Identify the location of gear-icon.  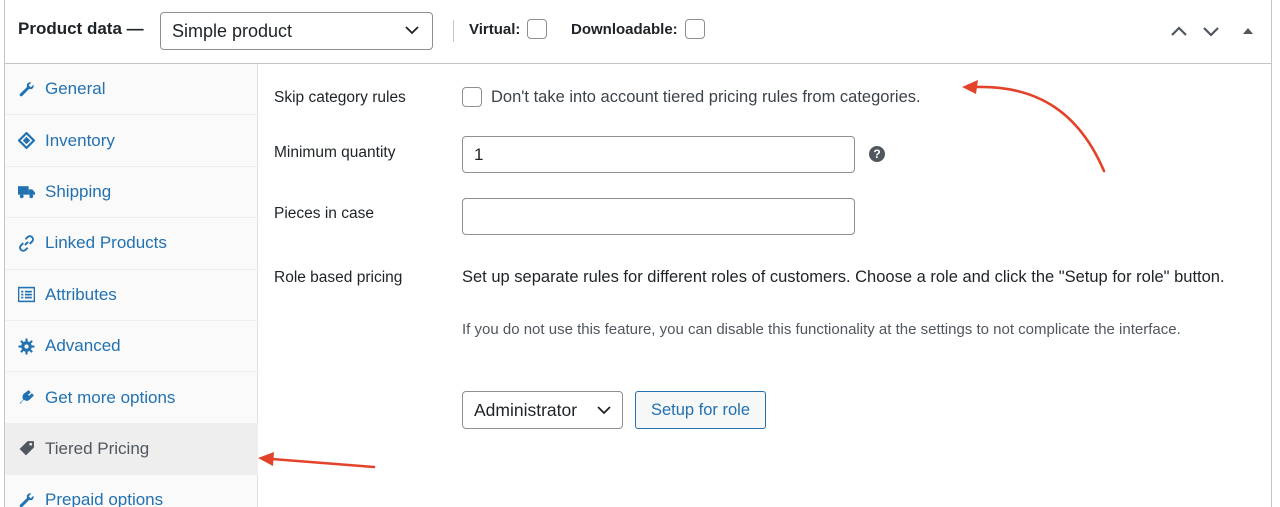
(26, 346).